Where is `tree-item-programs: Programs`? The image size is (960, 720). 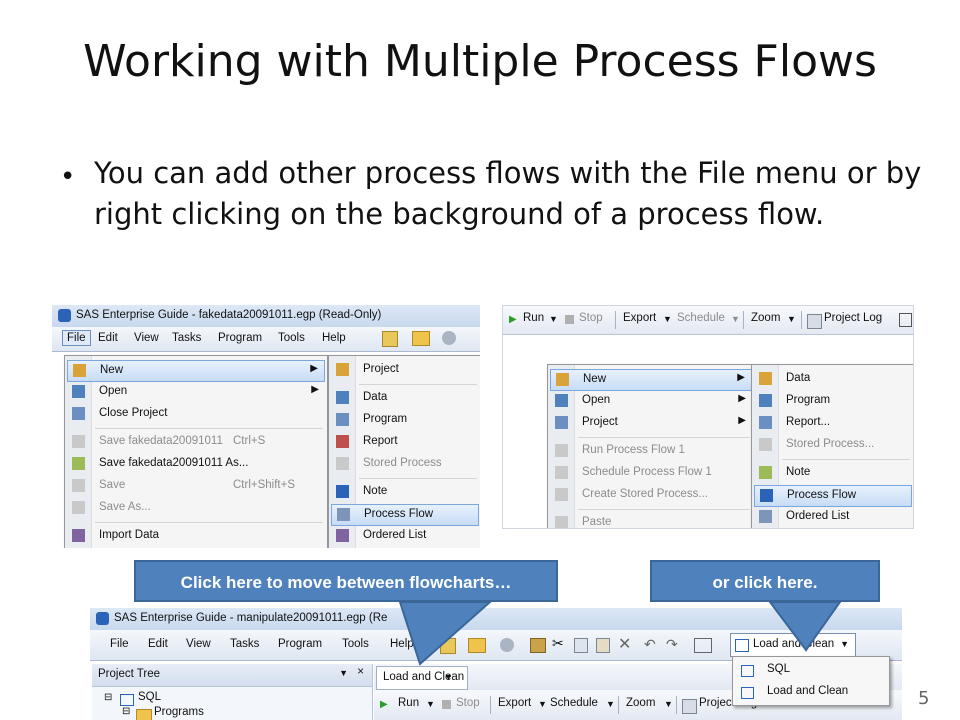 tree-item-programs: Programs is located at coordinates (179, 712).